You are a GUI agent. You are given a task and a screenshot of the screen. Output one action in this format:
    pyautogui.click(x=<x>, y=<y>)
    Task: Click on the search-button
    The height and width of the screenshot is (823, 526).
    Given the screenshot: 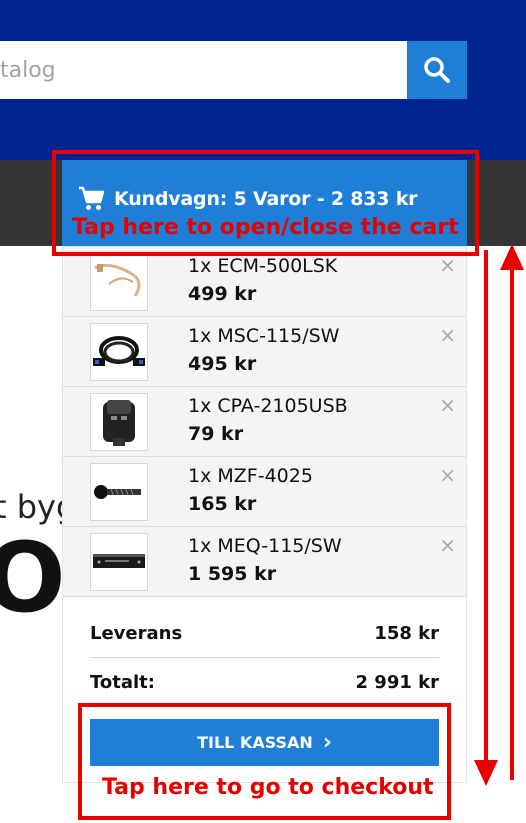 What is the action you would take?
    pyautogui.click(x=437, y=70)
    